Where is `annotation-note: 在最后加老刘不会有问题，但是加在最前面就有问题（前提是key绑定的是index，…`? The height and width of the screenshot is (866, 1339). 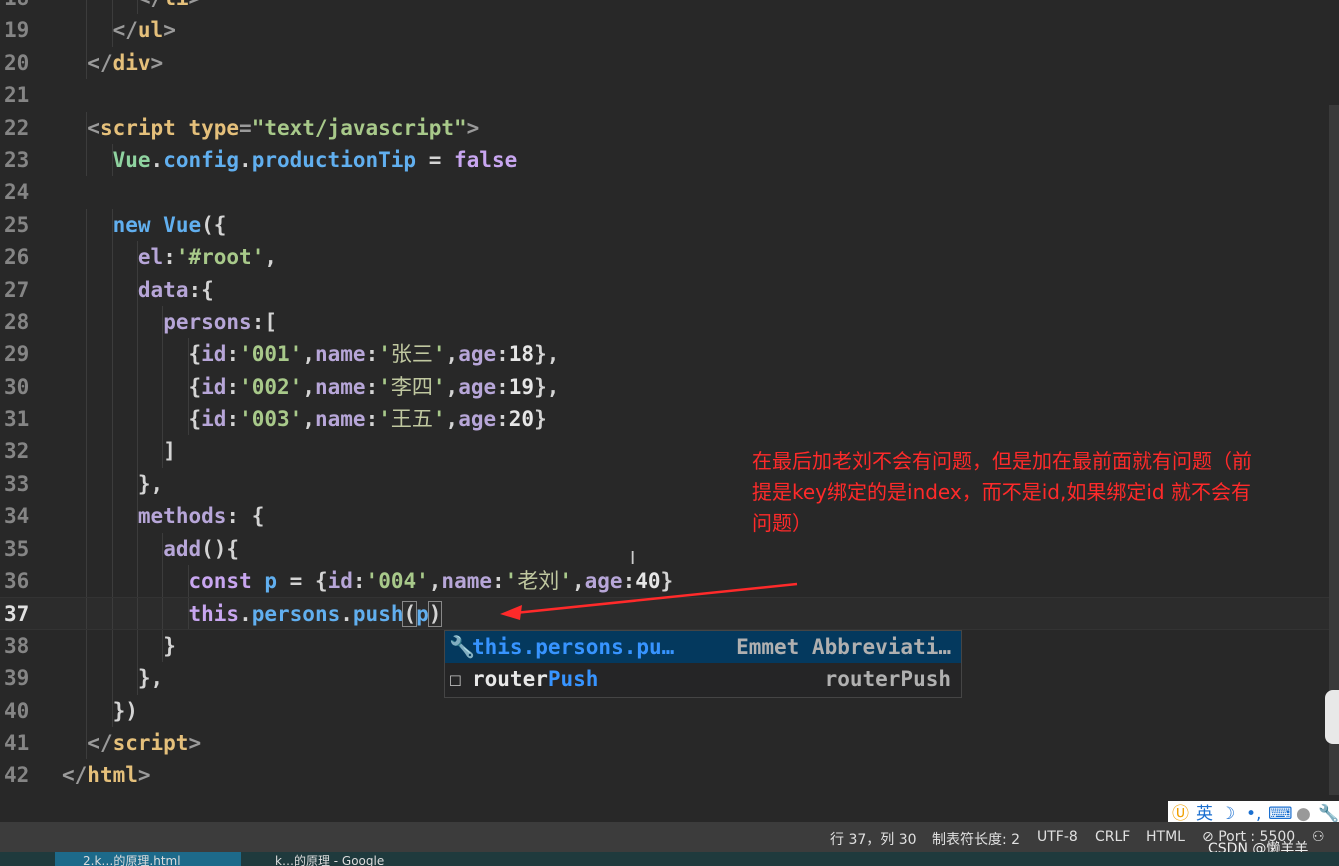
annotation-note: 在最后加老刘不会有问题，但是加在最前面就有问题（前提是key绑定的是index，… is located at coordinates (1002, 492).